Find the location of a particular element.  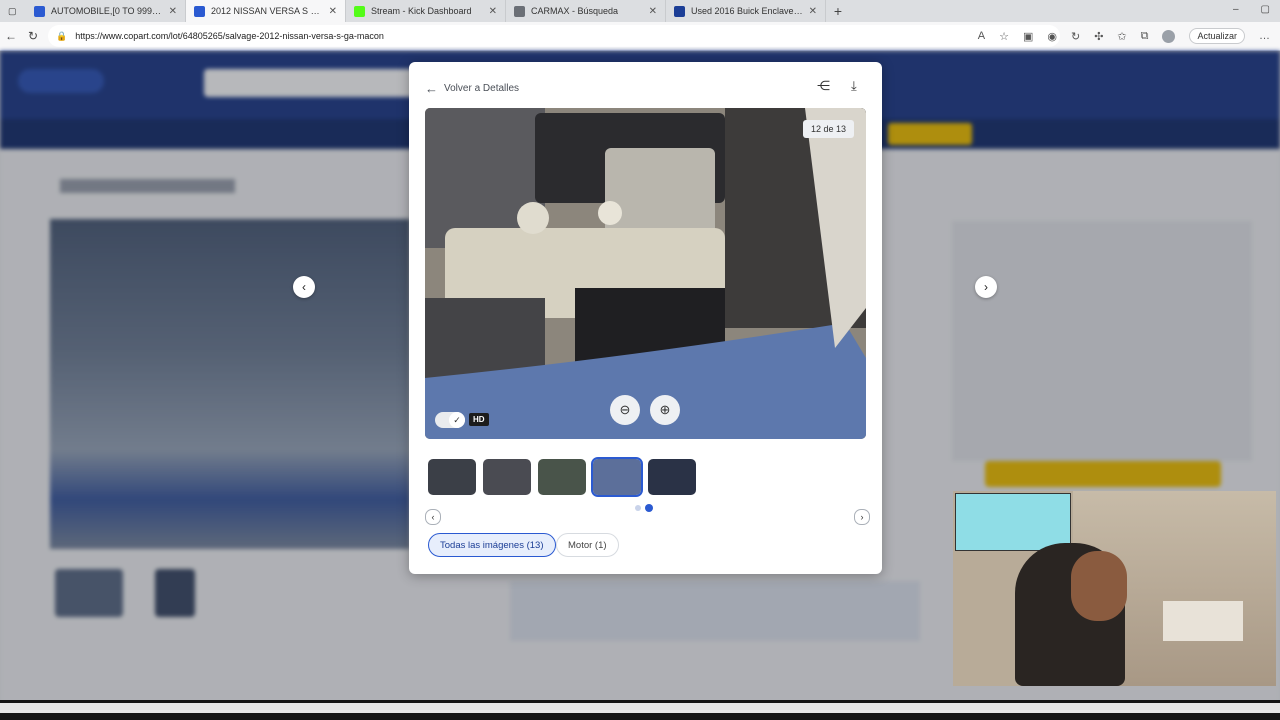

tab-title: CARMAX - Búsqueda is located at coordinates (575, 11).